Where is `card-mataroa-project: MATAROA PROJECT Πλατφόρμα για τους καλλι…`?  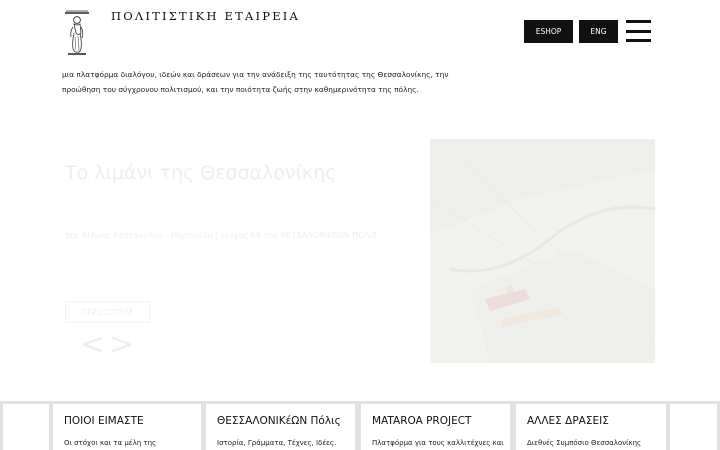
card-mataroa-project: MATAROA PROJECT Πλατφόρμα για τους καλλι… is located at coordinates (435, 427).